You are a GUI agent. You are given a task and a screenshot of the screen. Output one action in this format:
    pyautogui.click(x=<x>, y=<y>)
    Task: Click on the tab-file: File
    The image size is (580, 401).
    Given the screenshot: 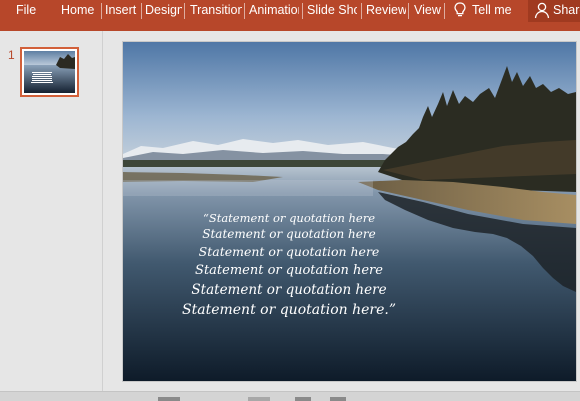 What is the action you would take?
    pyautogui.click(x=29, y=10)
    